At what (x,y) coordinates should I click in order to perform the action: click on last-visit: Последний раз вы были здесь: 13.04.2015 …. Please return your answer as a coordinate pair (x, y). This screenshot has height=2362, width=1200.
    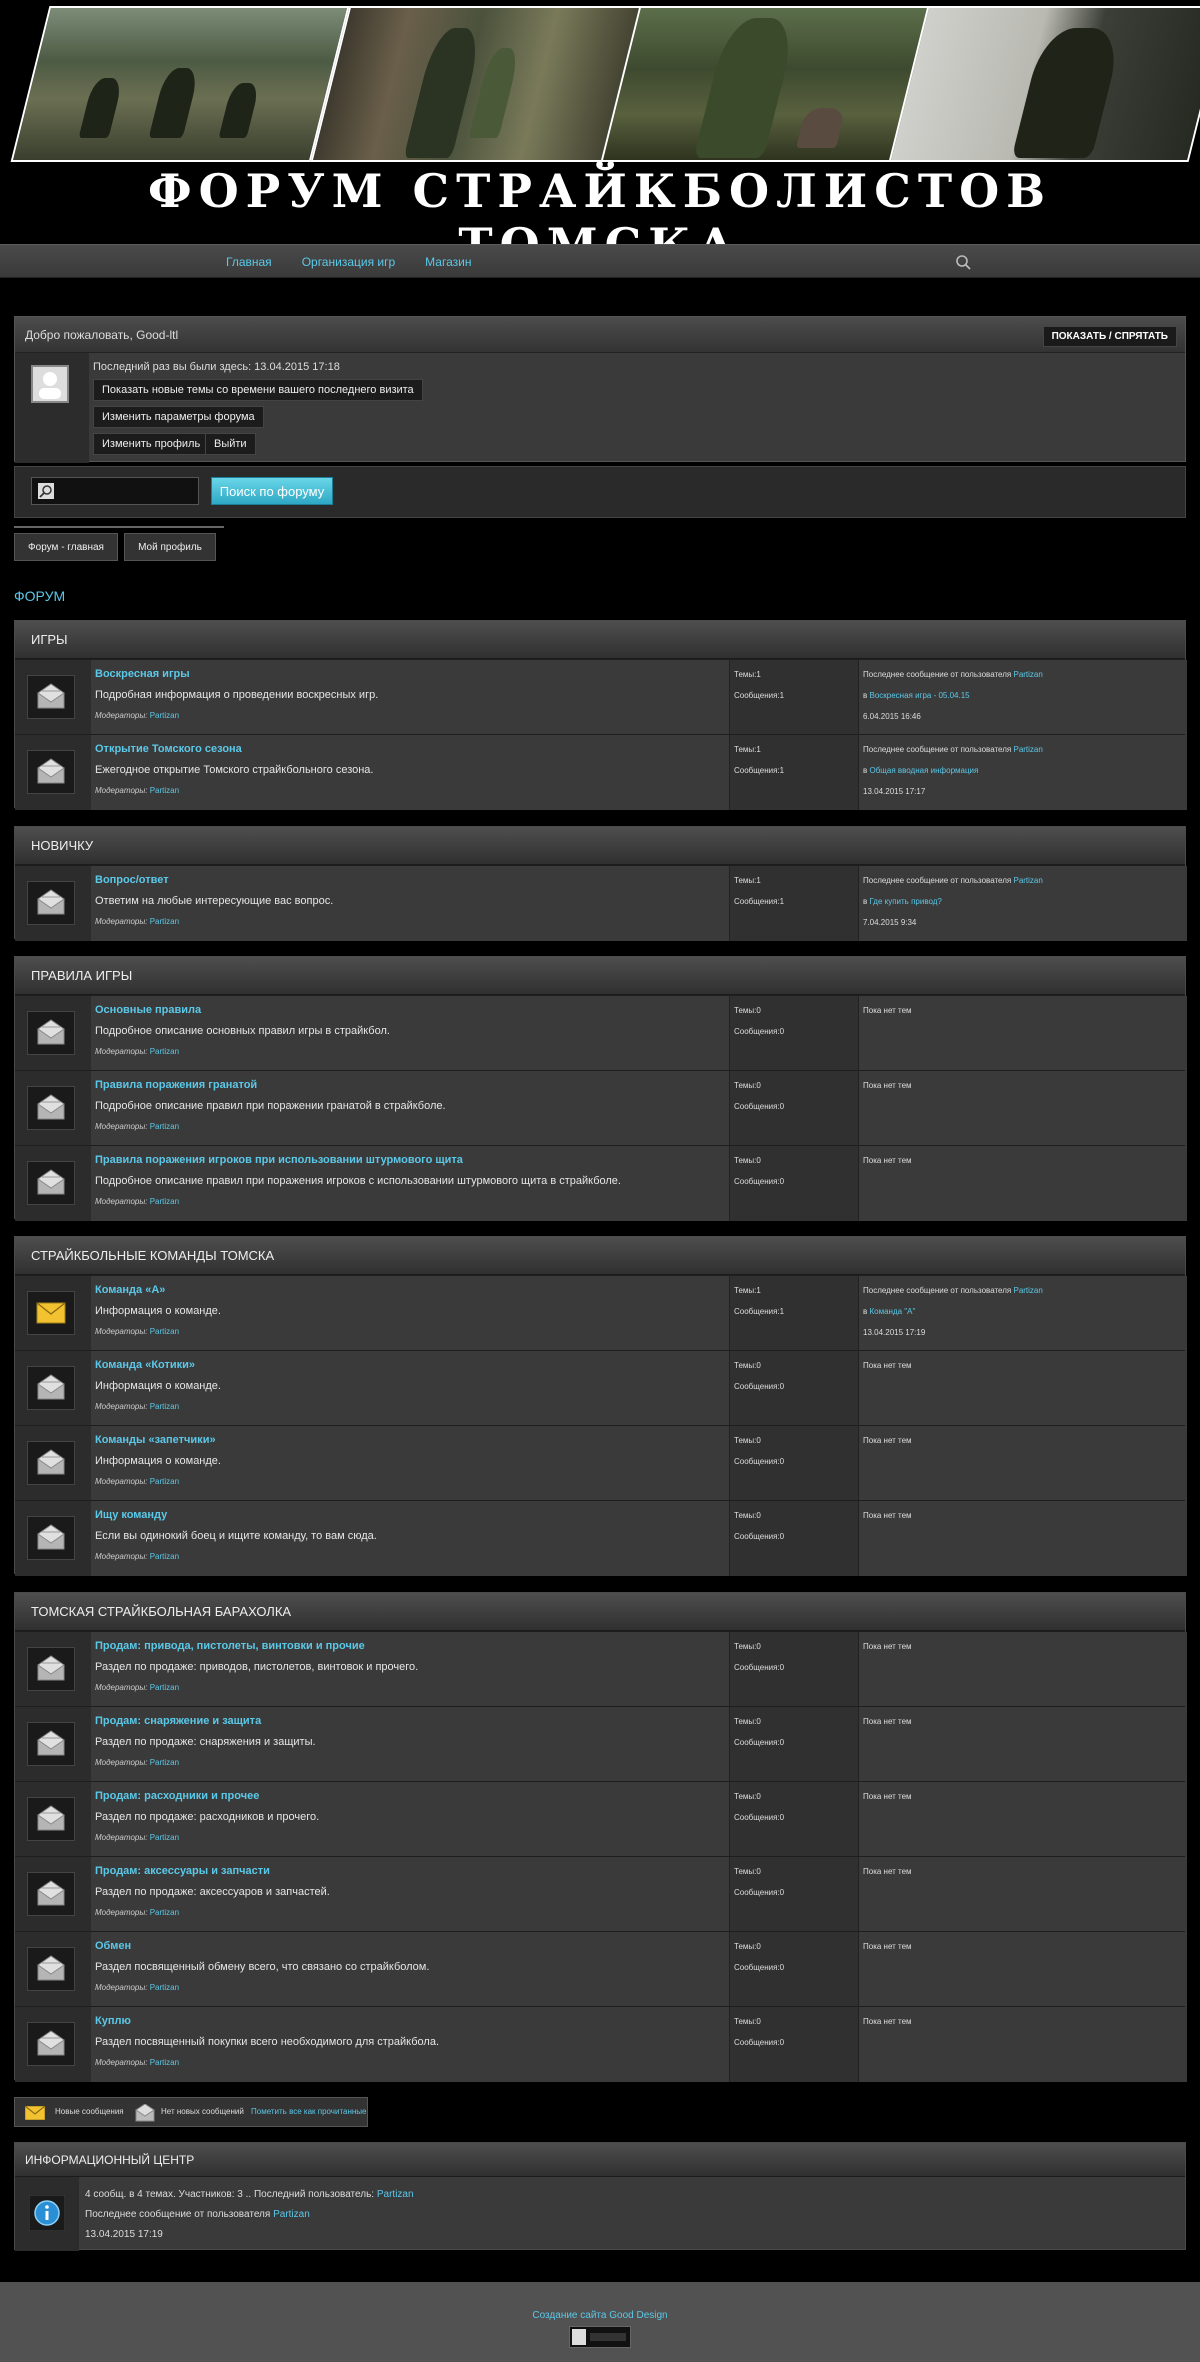
    Looking at the image, I should click on (216, 367).